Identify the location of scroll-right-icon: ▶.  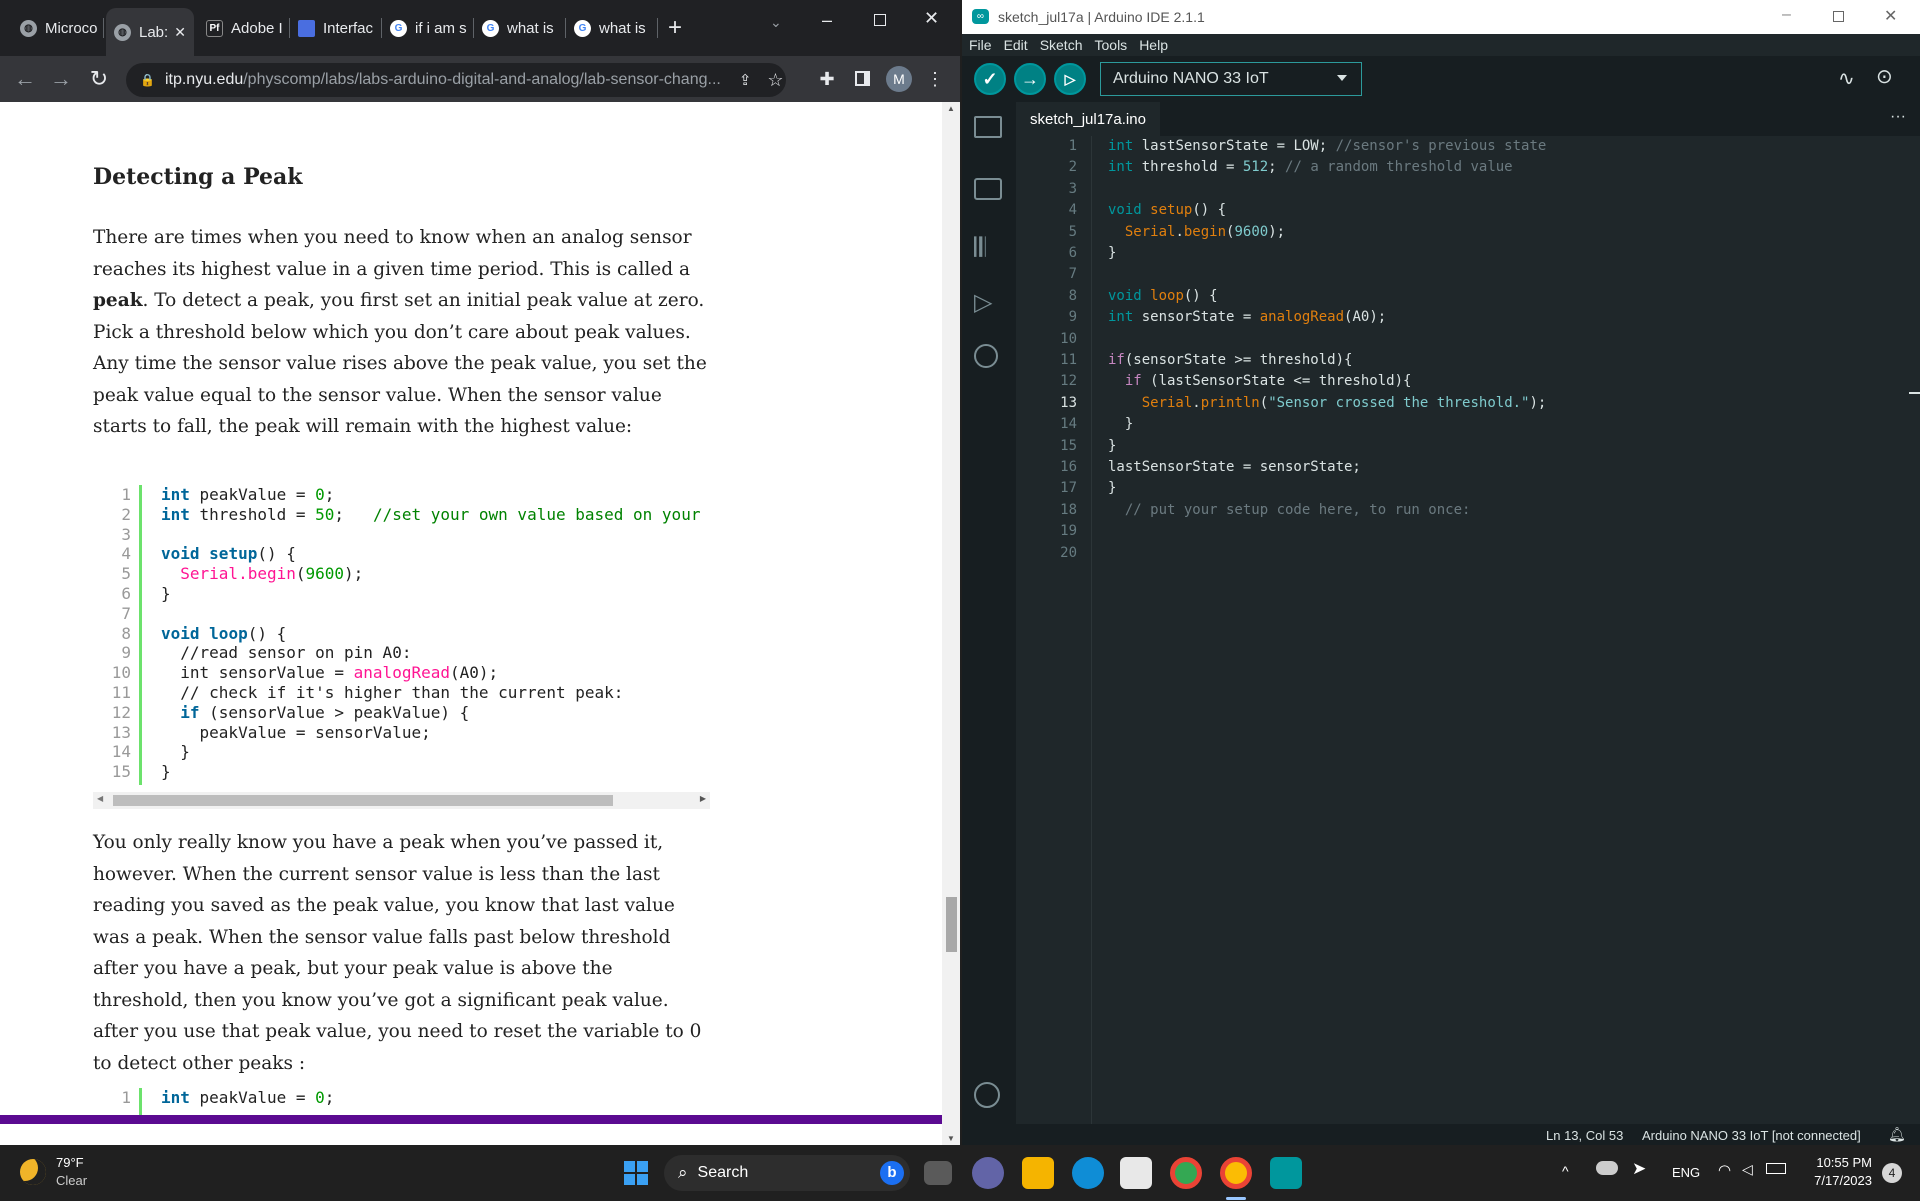
(703, 798).